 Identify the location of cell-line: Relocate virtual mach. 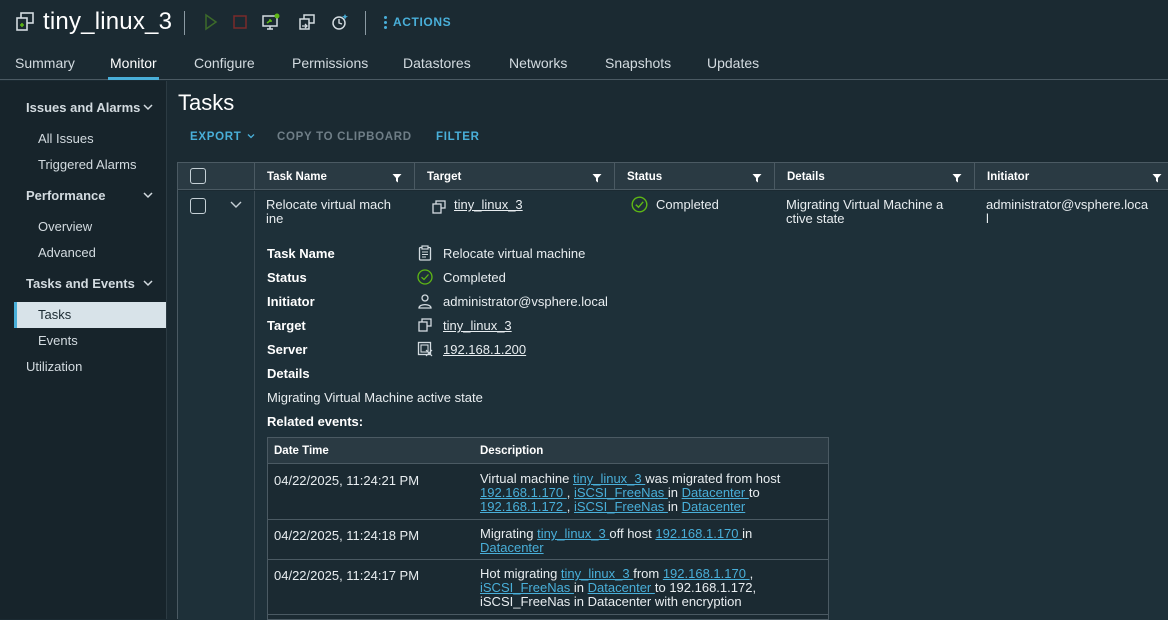
(328, 204).